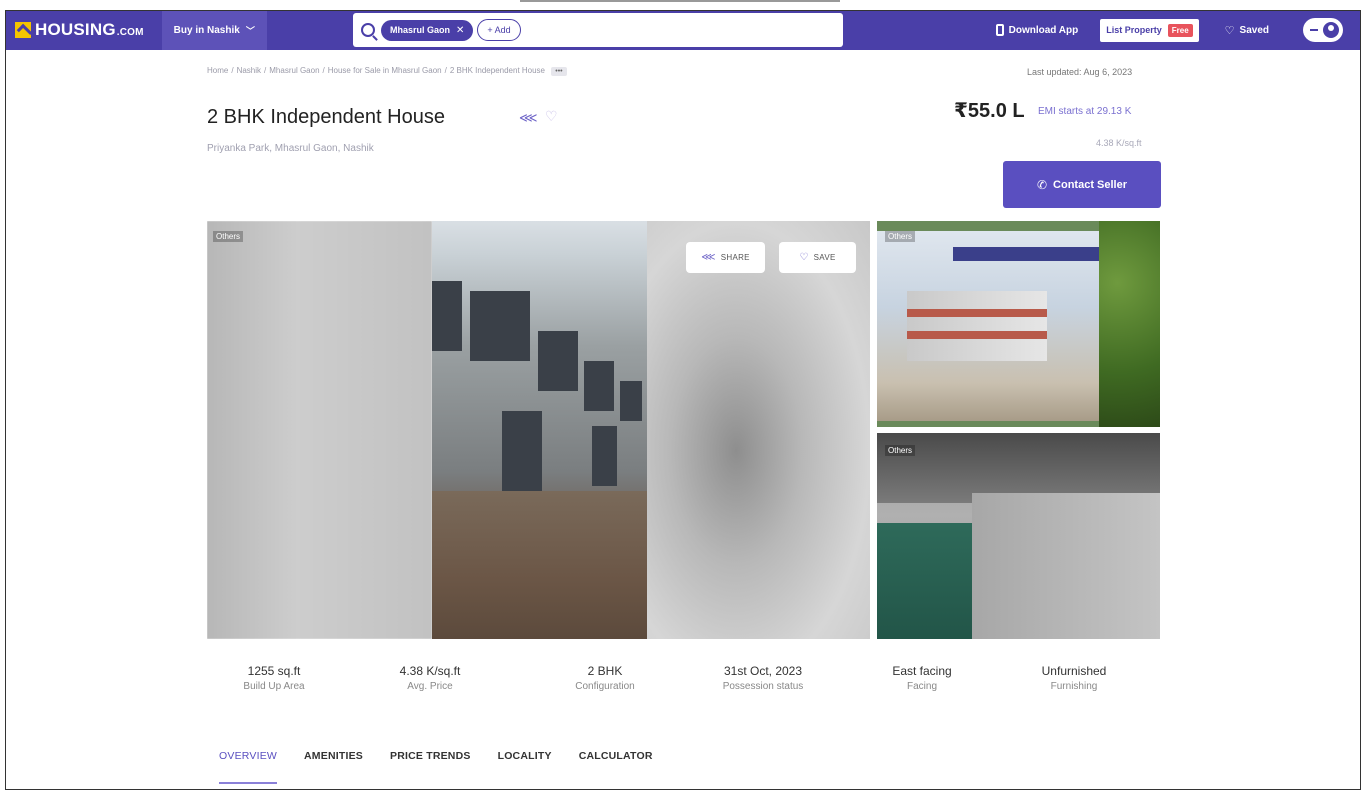 The height and width of the screenshot is (792, 1369). What do you see at coordinates (430, 671) in the screenshot?
I see `stat-value: 4.38 K/sq.ft` at bounding box center [430, 671].